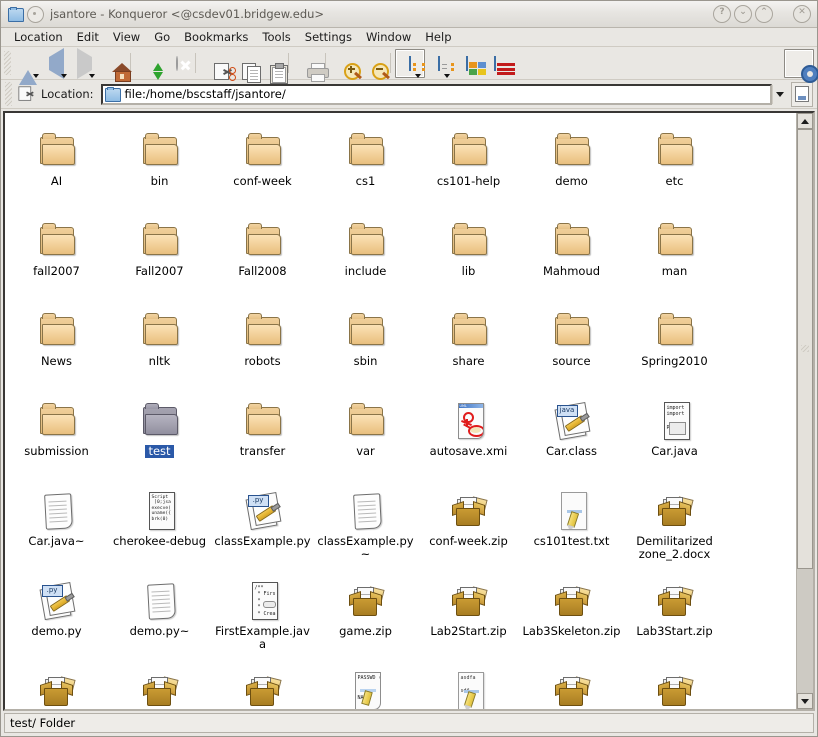  What do you see at coordinates (159, 346) in the screenshot?
I see `folder-item: nltk` at bounding box center [159, 346].